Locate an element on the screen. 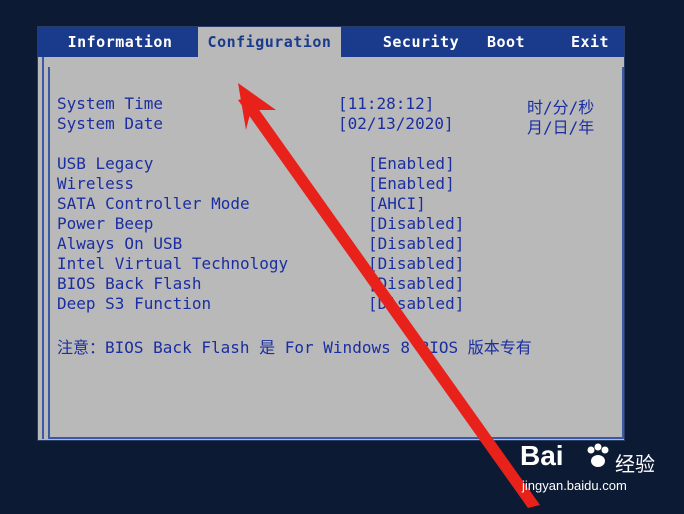 Image resolution: width=684 pixels, height=514 pixels. paw-icon is located at coordinates (598, 455).